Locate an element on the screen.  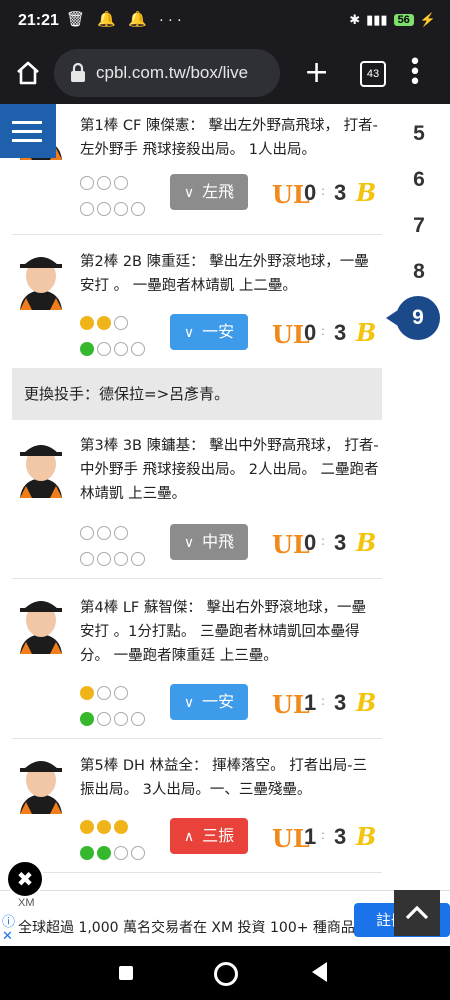
battery-icon: 56 is located at coordinates (403, 20).